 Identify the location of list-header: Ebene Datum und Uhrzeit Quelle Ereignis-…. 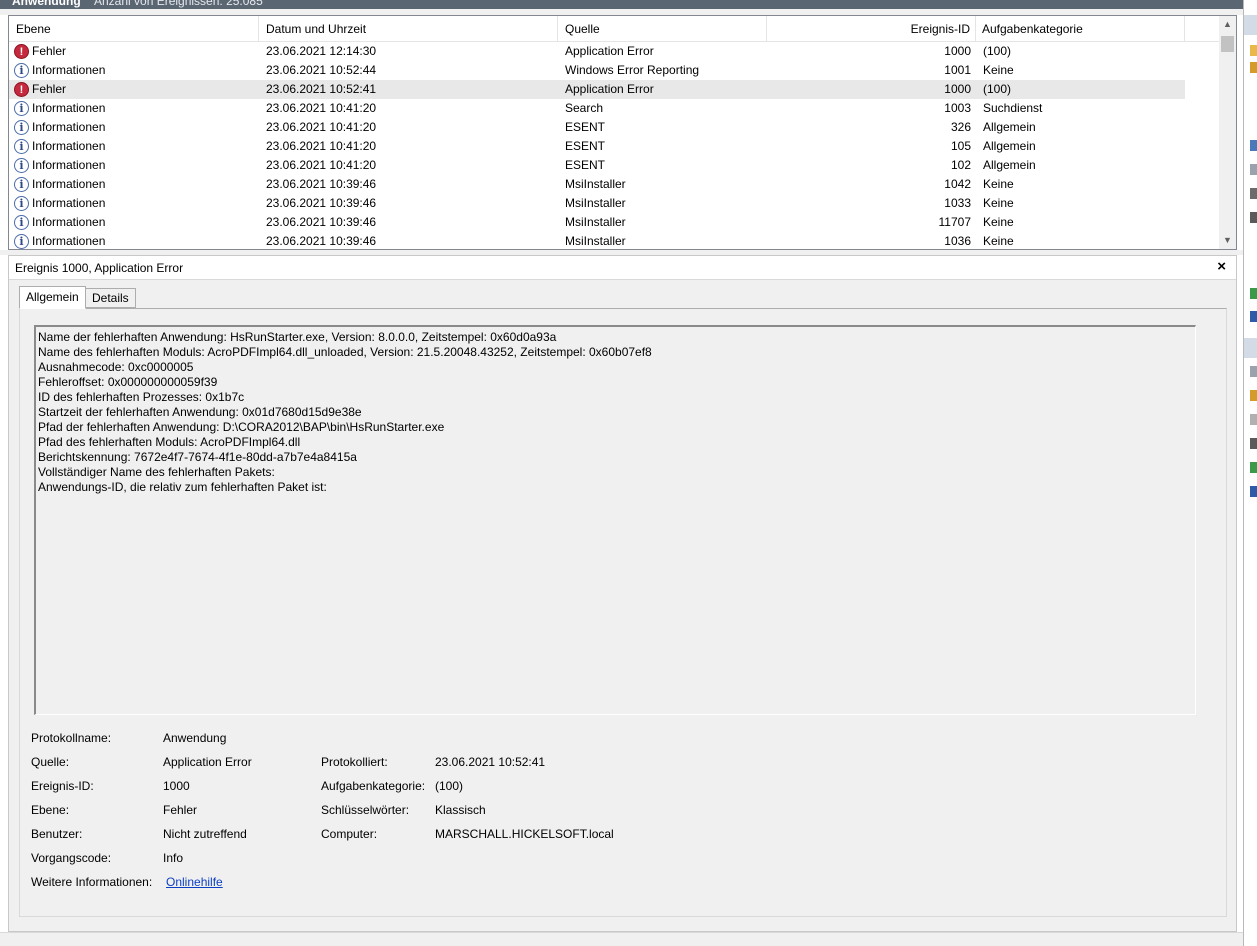
(614, 29).